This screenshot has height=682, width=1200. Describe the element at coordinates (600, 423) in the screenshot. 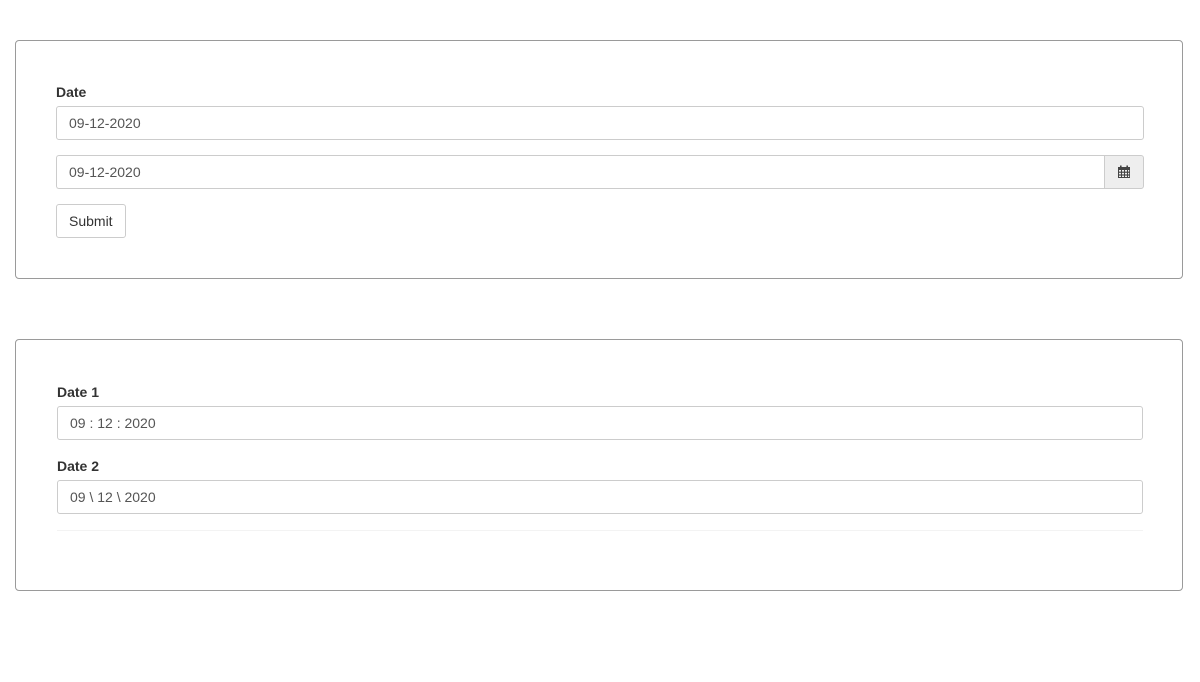

I see `date1-input: 09 : 12 : 2020` at that location.